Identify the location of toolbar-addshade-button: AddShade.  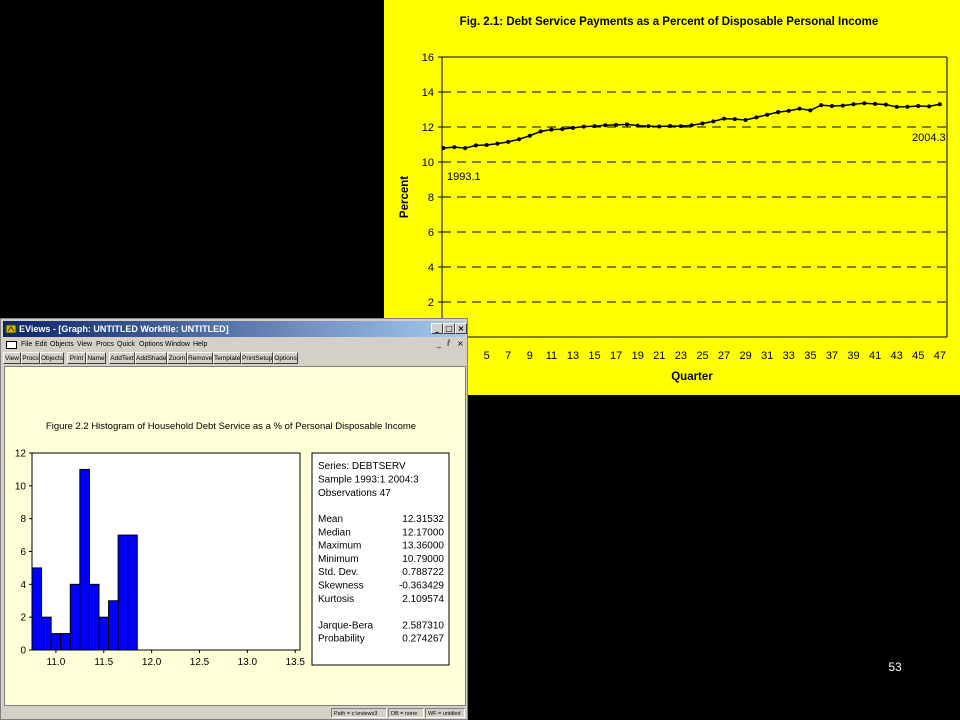
(151, 358).